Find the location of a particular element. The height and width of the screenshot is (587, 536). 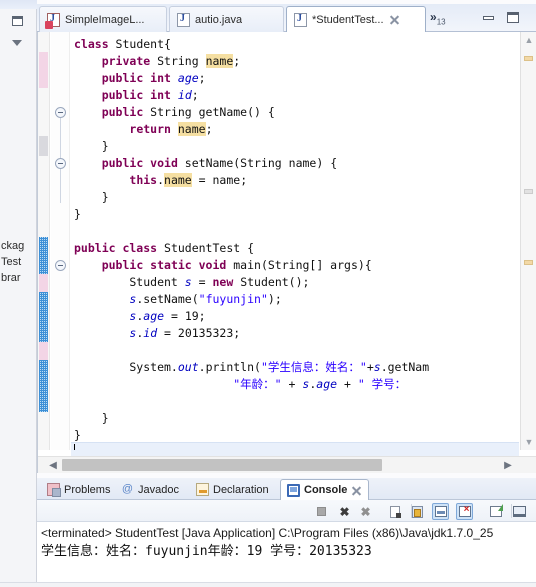

code-token-kw: public static void is located at coordinates (164, 265).